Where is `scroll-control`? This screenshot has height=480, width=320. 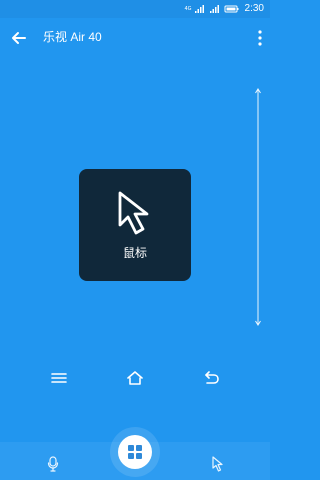
scroll-control is located at coordinates (258, 207).